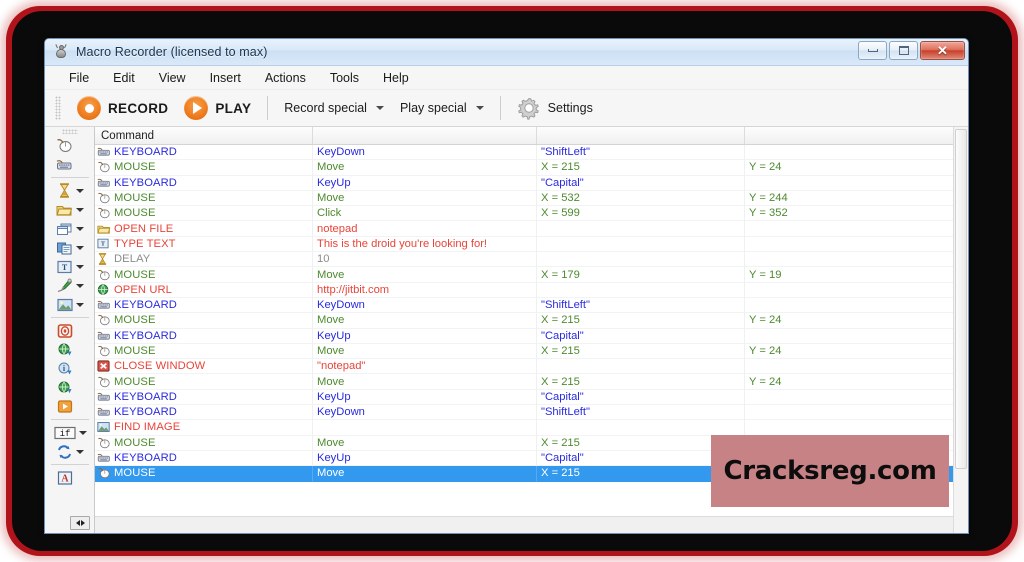 This screenshot has width=1024, height=562. I want to click on sidebar-item-clipboard-tool, so click(69, 247).